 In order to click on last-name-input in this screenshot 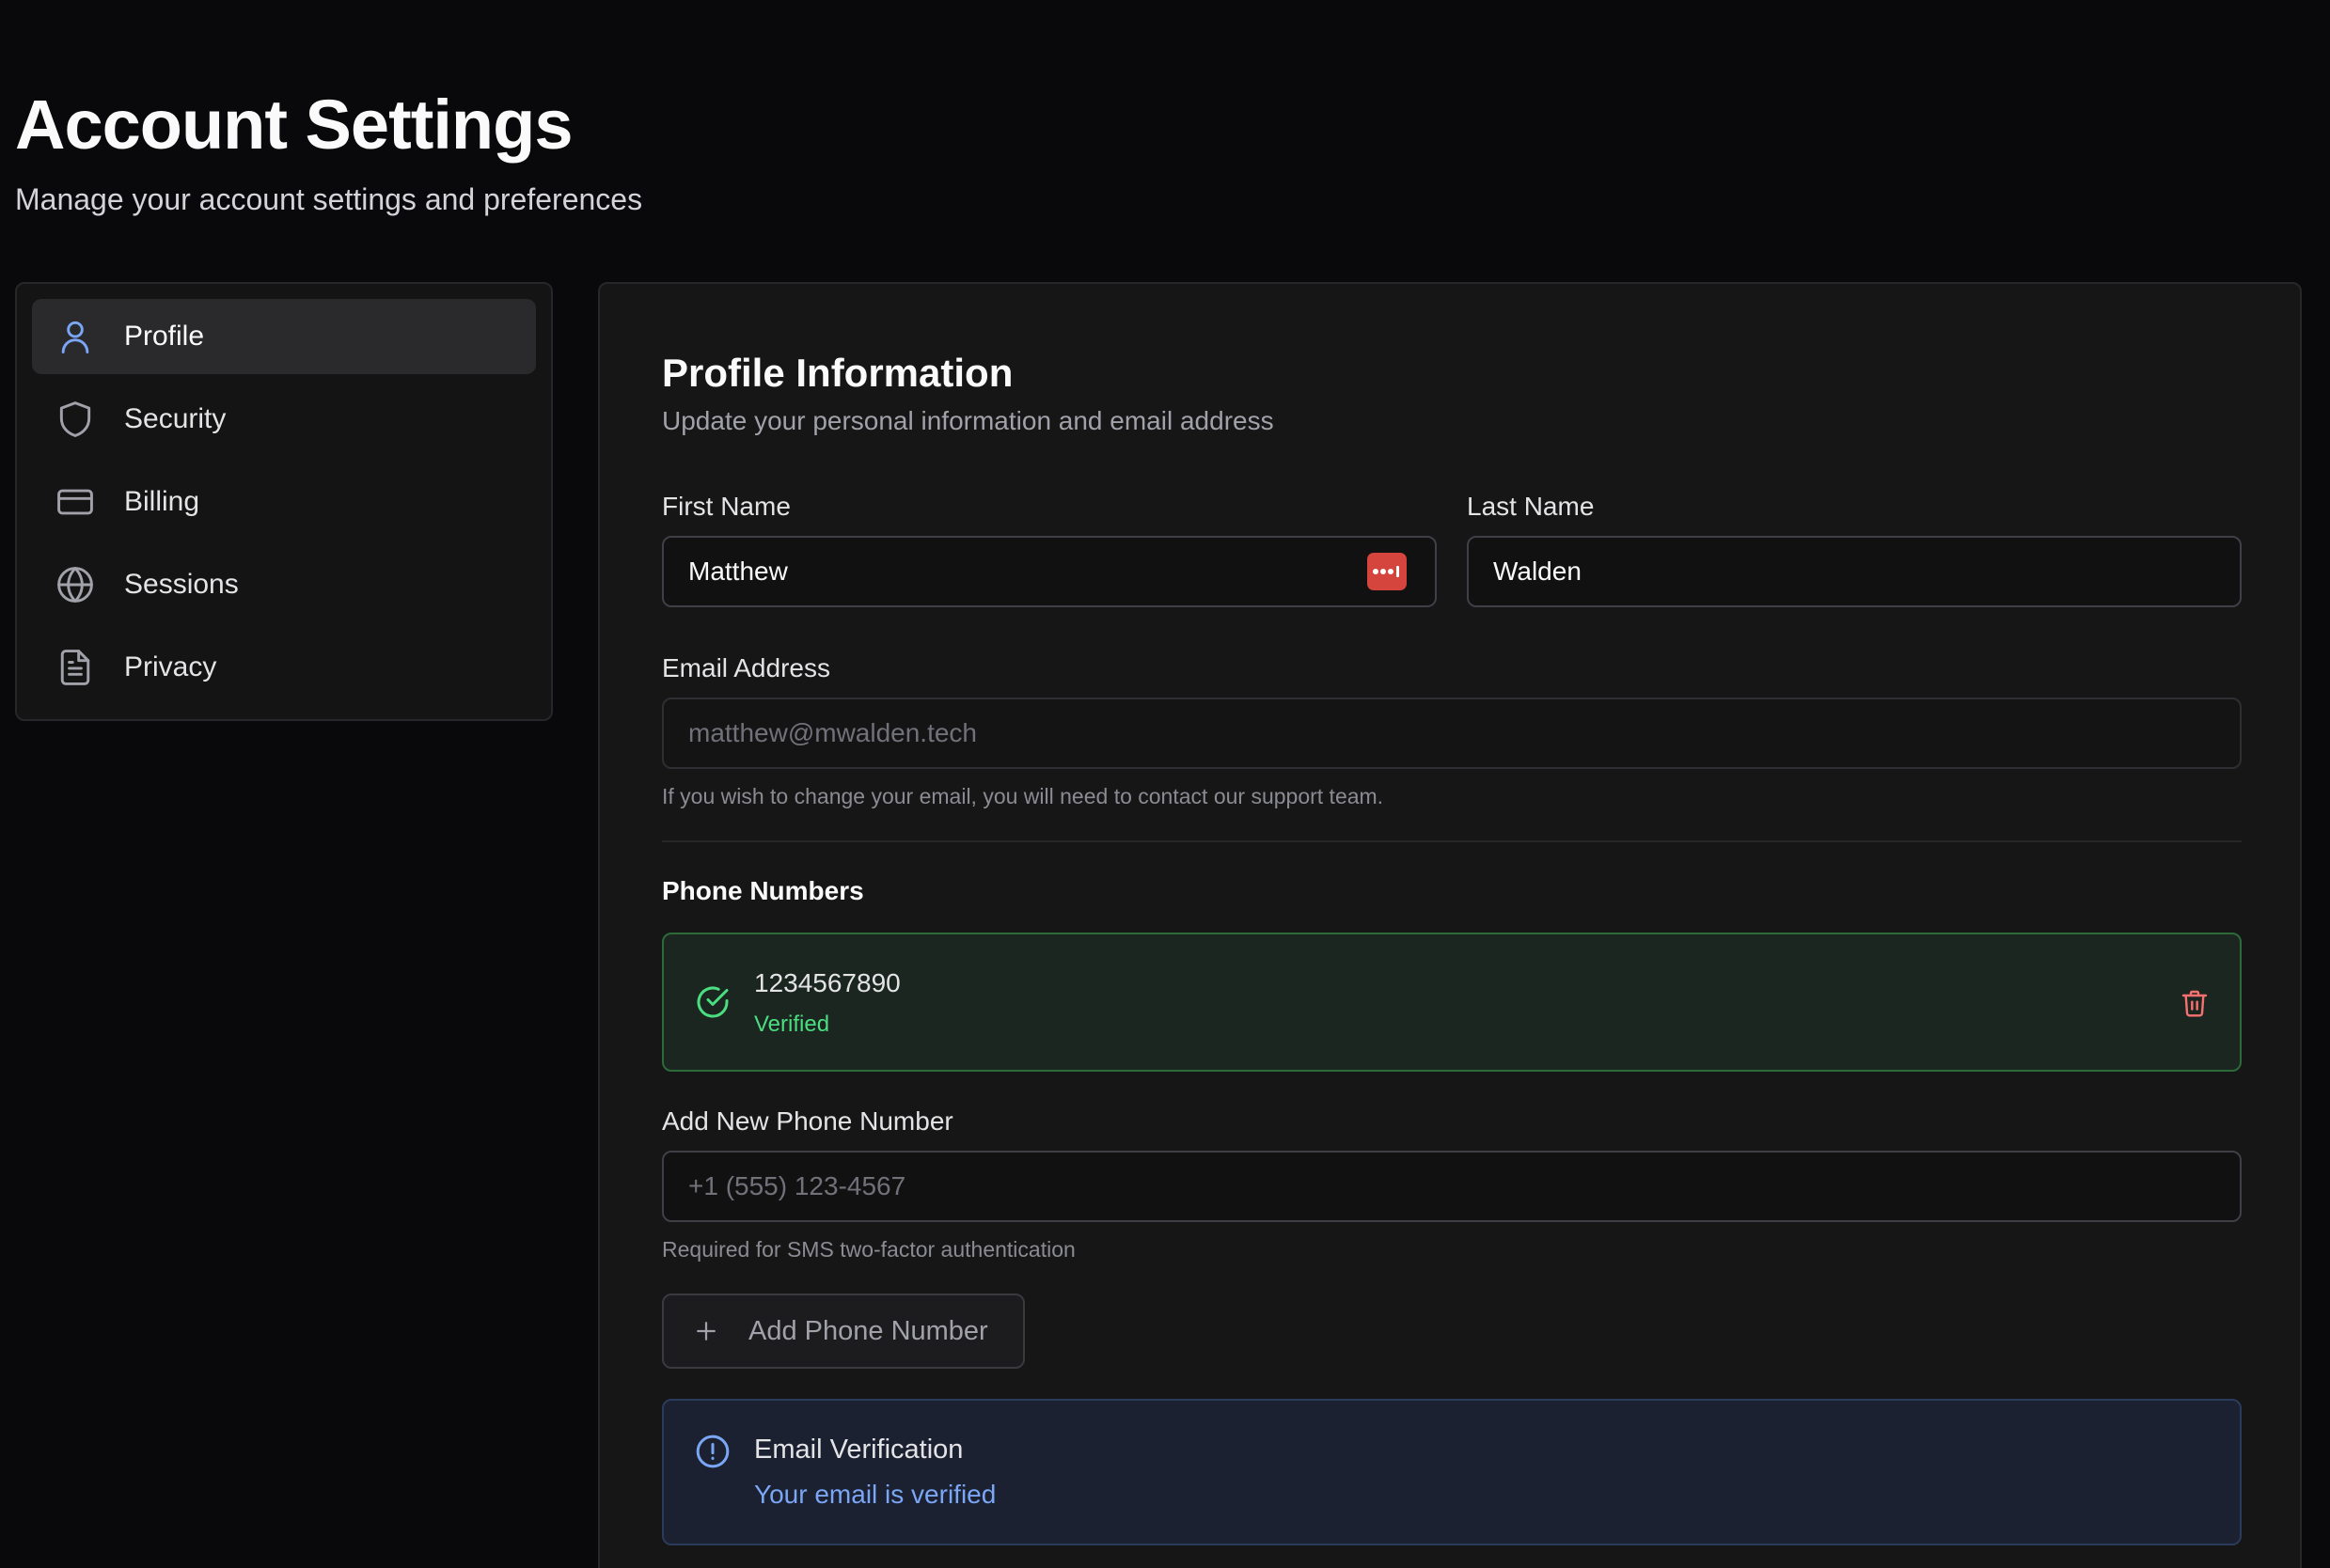, I will do `click(1854, 571)`.